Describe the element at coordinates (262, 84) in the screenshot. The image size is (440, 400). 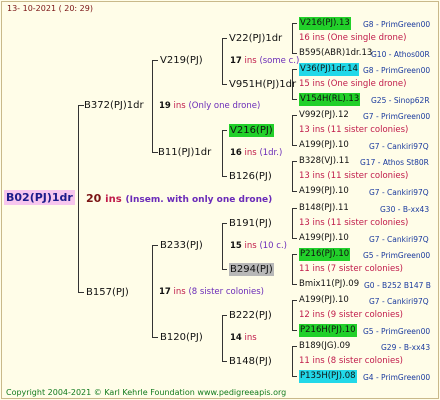
I see `gen3-queen: V951H(PJ)1dr` at that location.